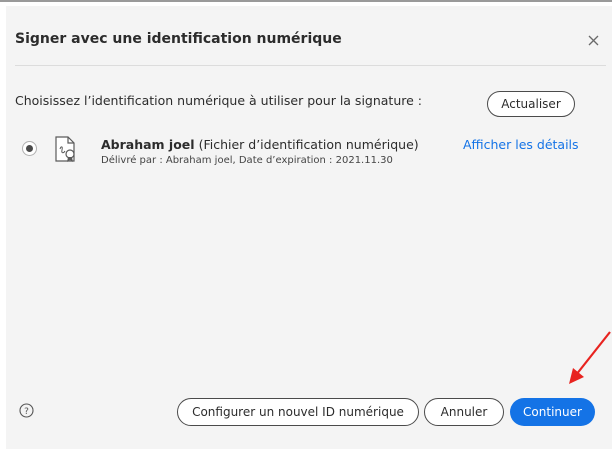  What do you see at coordinates (306, 1) in the screenshot?
I see `window-top-edge` at bounding box center [306, 1].